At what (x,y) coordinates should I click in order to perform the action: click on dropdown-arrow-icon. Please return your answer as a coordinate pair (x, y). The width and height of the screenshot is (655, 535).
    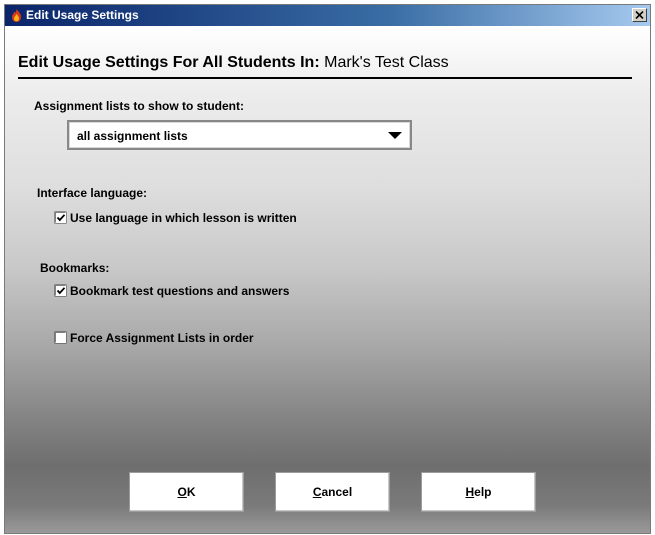
    Looking at the image, I should click on (395, 135).